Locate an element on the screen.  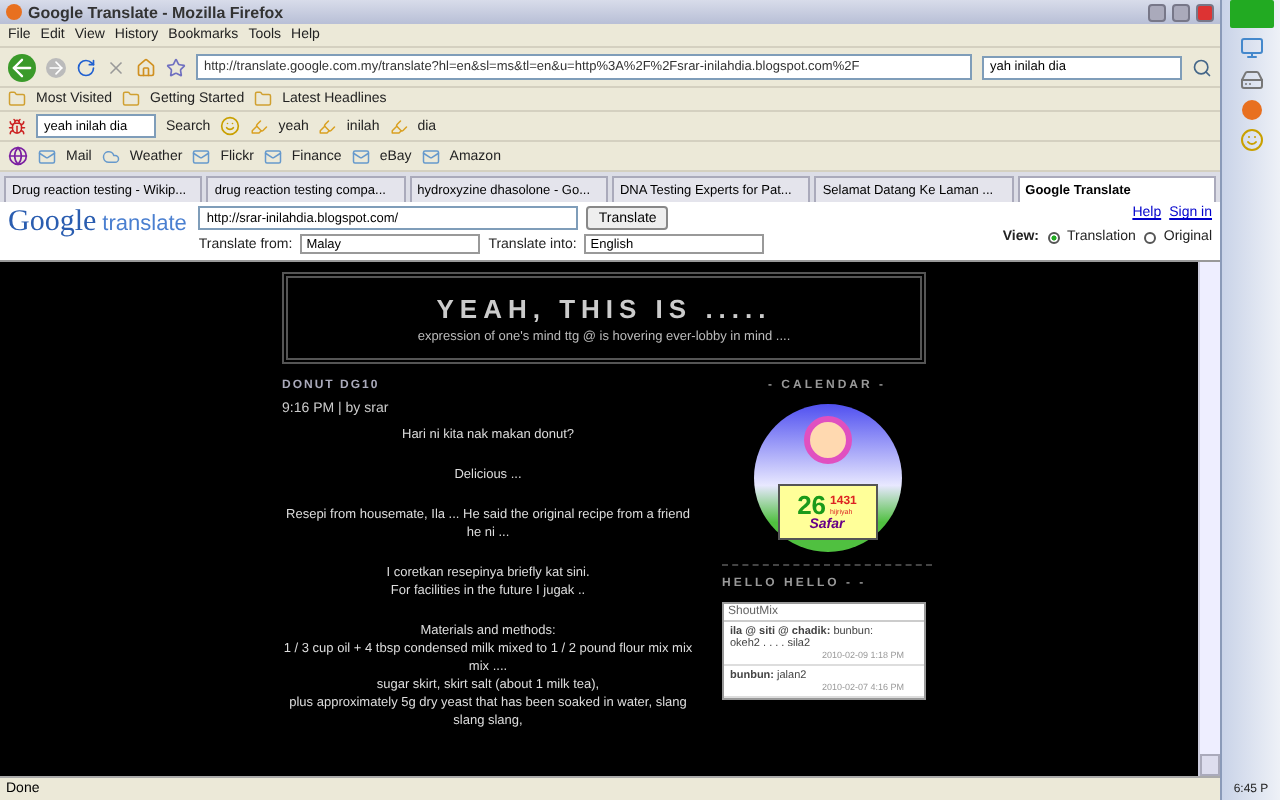
translate-logo: translate is located at coordinates (144, 224).